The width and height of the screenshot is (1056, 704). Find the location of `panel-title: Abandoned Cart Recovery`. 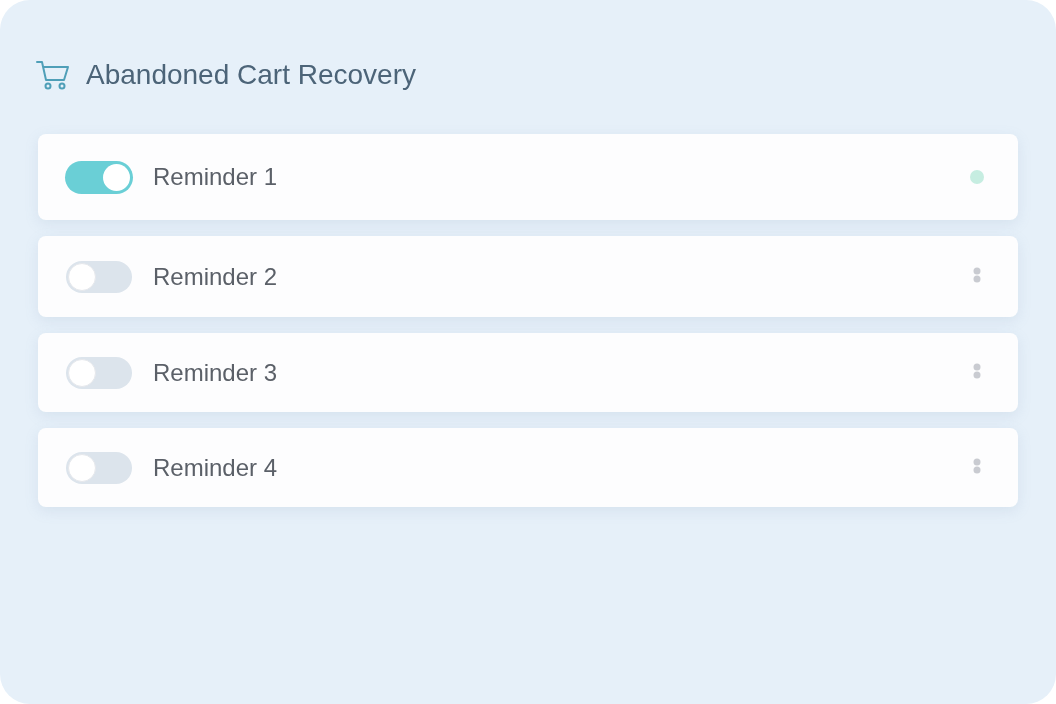

panel-title: Abandoned Cart Recovery is located at coordinates (251, 75).